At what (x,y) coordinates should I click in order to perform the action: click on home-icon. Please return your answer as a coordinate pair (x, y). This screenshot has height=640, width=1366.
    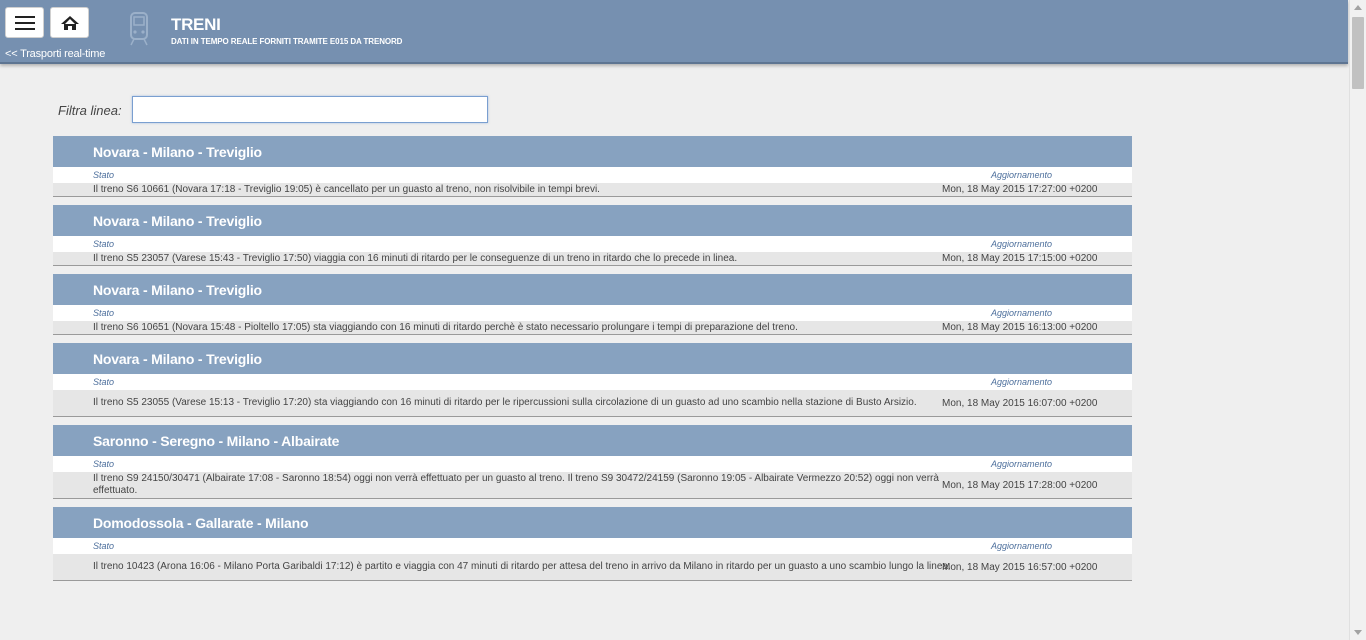
    Looking at the image, I should click on (69, 22).